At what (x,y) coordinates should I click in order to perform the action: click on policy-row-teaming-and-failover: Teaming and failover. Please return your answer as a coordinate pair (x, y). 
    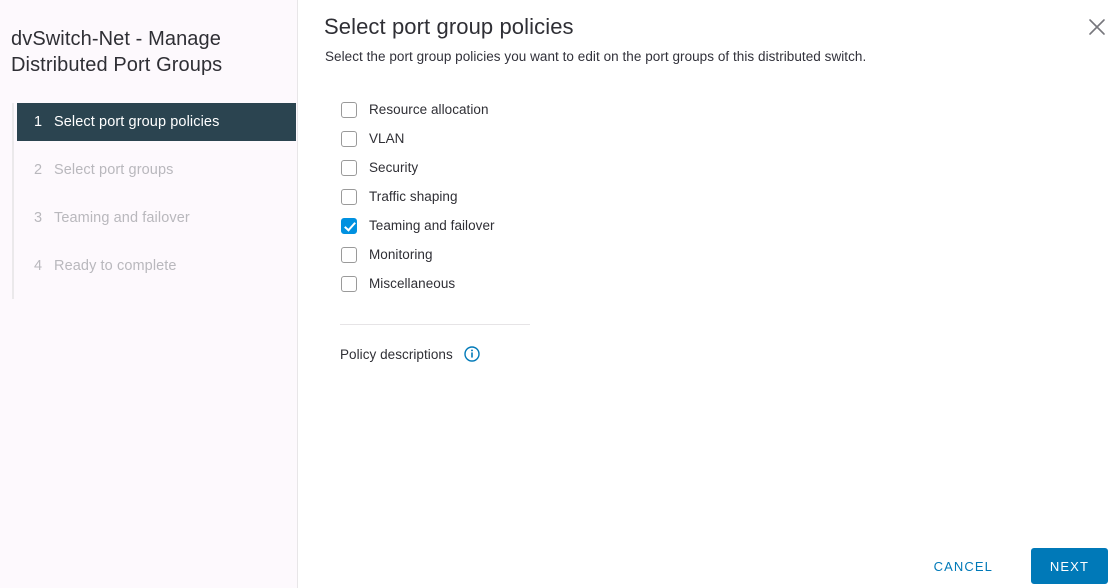
    Looking at the image, I should click on (730, 225).